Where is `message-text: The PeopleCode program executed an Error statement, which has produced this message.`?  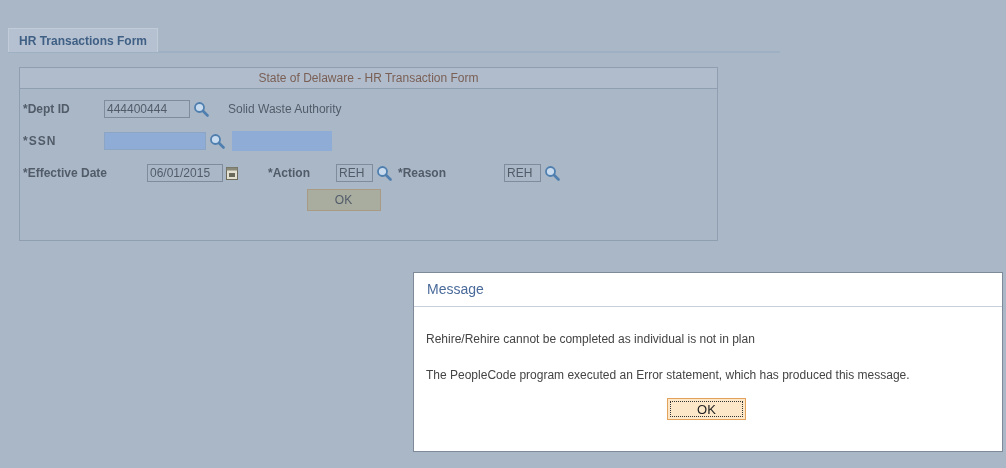 message-text: The PeopleCode program executed an Error statement, which has produced this message. is located at coordinates (668, 375).